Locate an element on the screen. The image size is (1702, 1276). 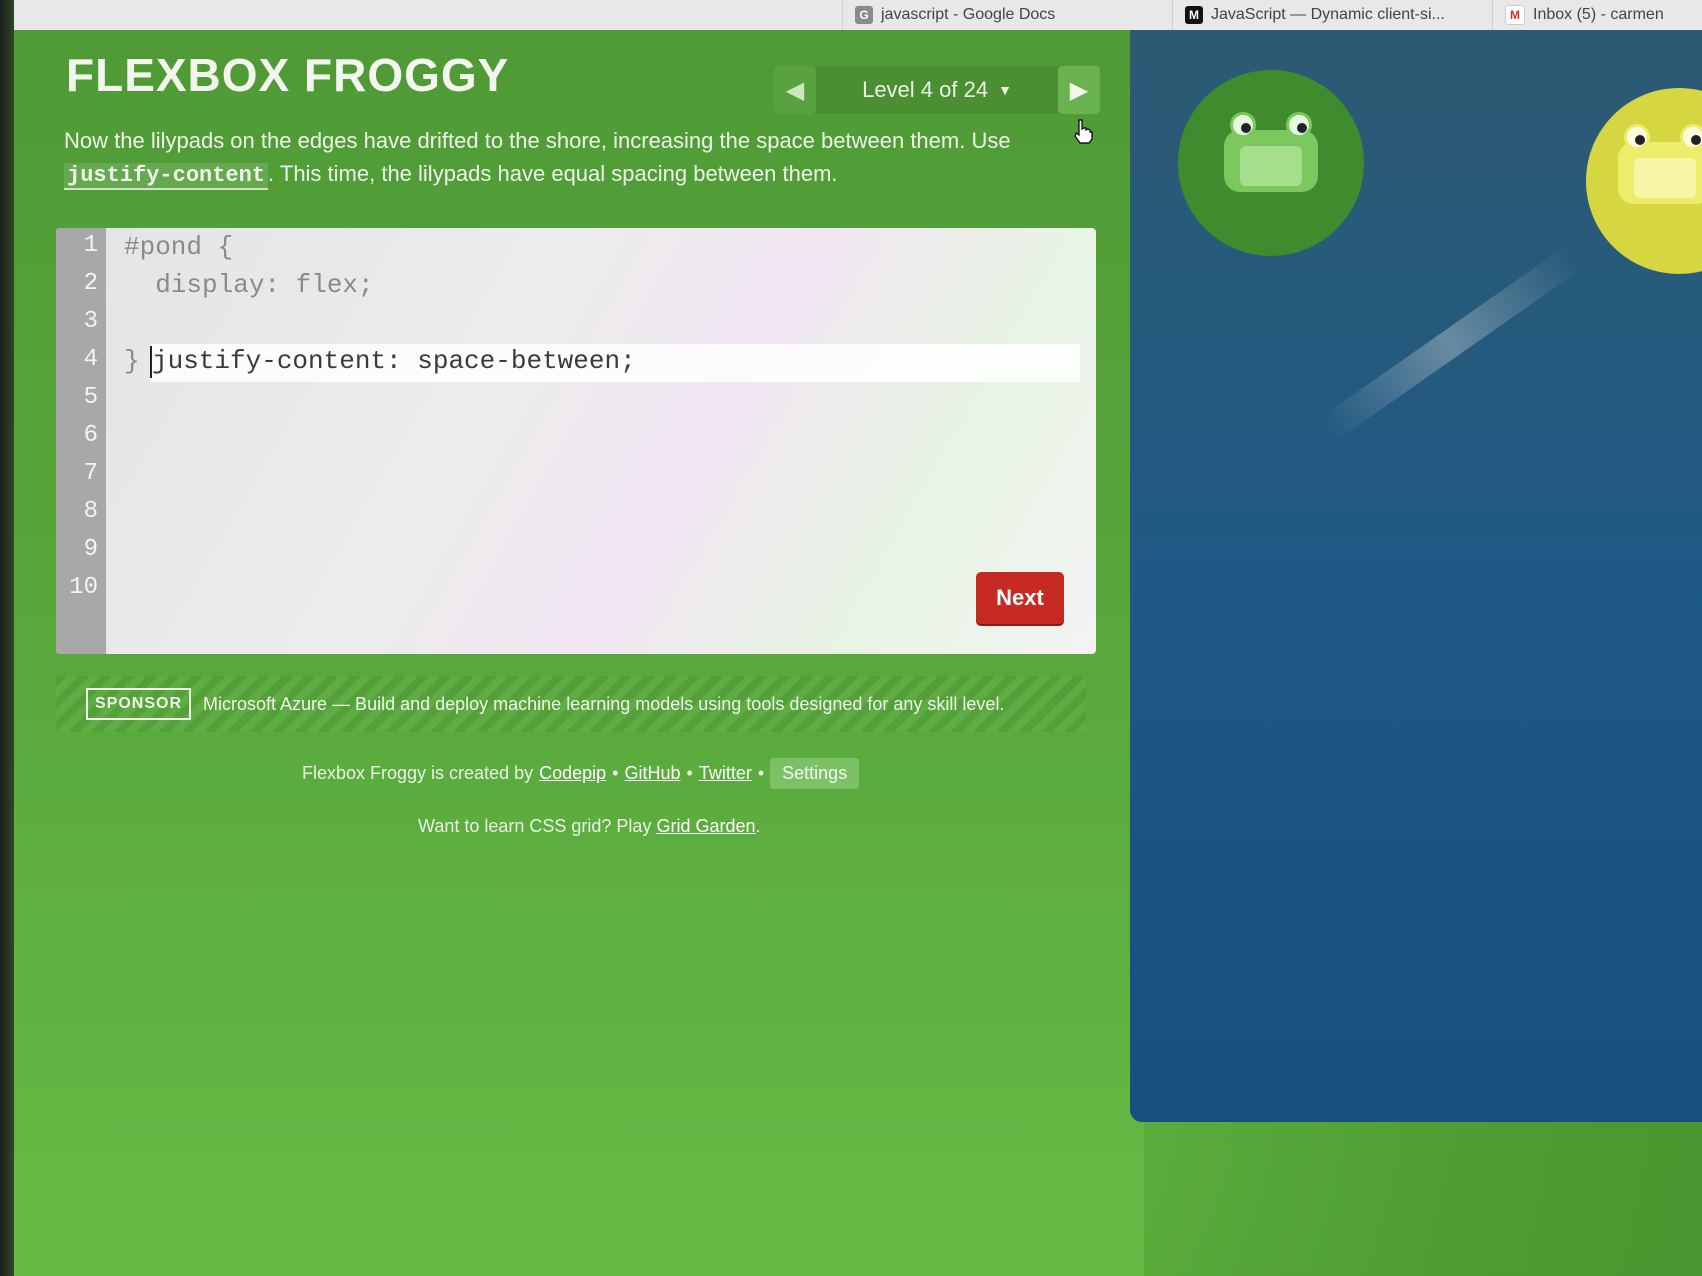
previous-level-button: ◀ is located at coordinates (795, 90).